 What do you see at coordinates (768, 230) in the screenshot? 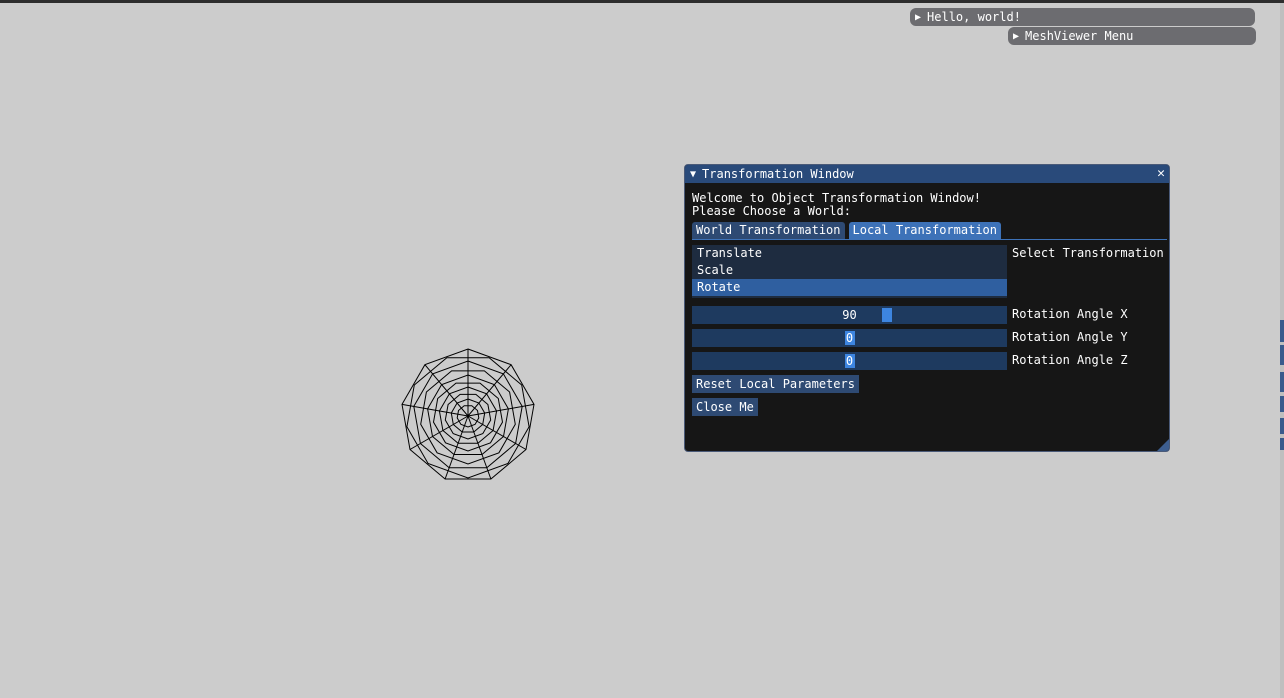
I see `tab-world-transformation: World Transformation` at bounding box center [768, 230].